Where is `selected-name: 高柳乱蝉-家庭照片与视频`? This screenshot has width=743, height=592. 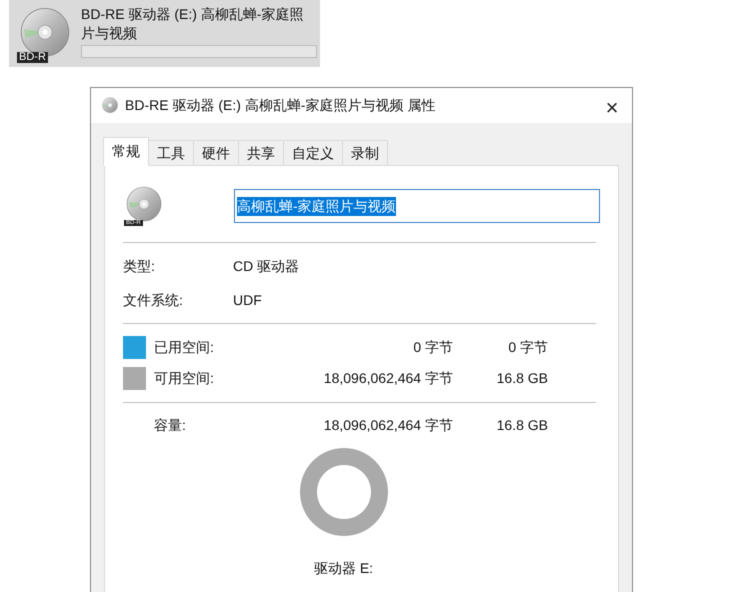 selected-name: 高柳乱蝉-家庭照片与视频 is located at coordinates (316, 206).